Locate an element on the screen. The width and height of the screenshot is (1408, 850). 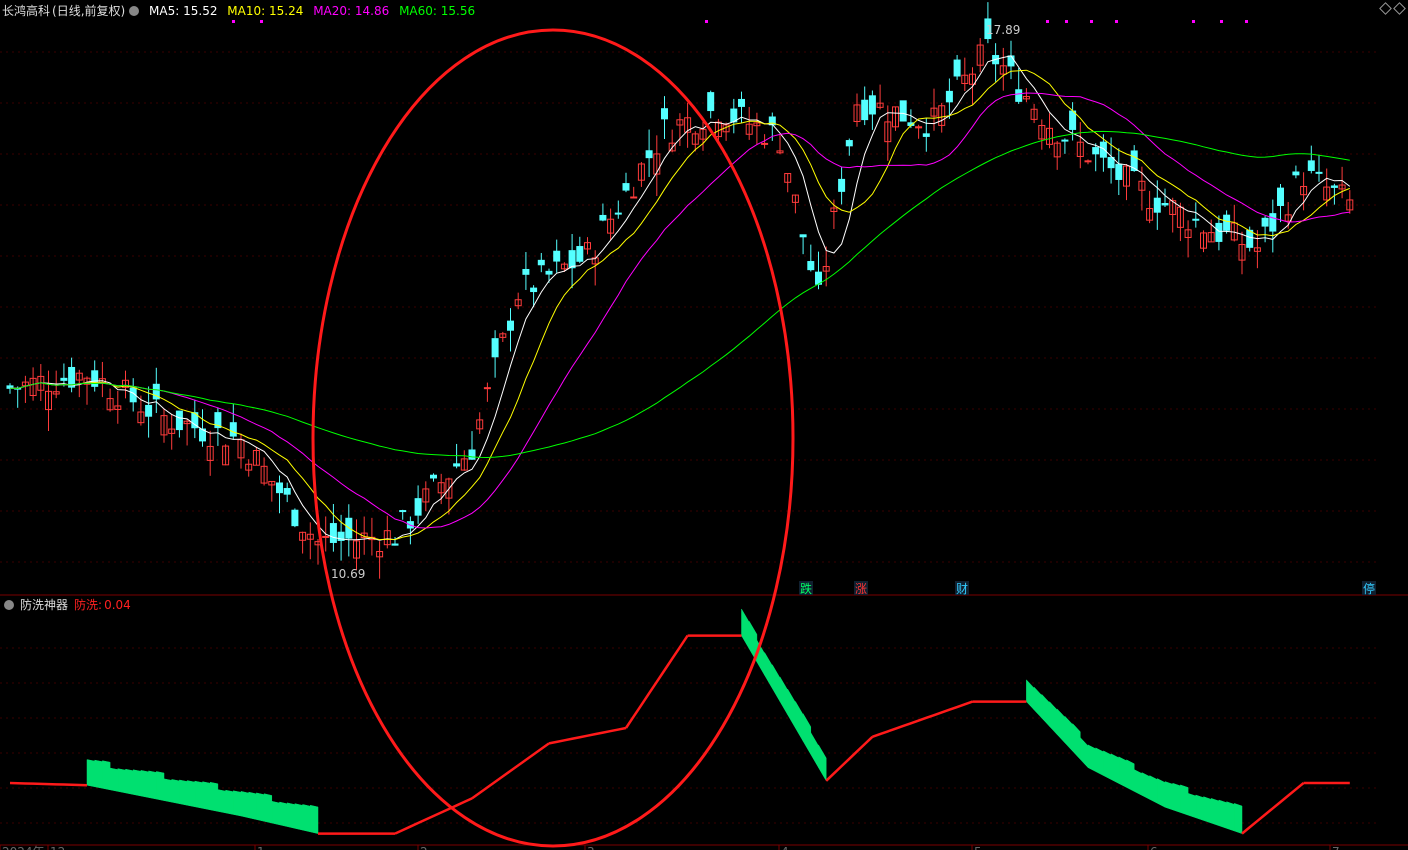
event-marker-0: 跌 is located at coordinates (806, 588).